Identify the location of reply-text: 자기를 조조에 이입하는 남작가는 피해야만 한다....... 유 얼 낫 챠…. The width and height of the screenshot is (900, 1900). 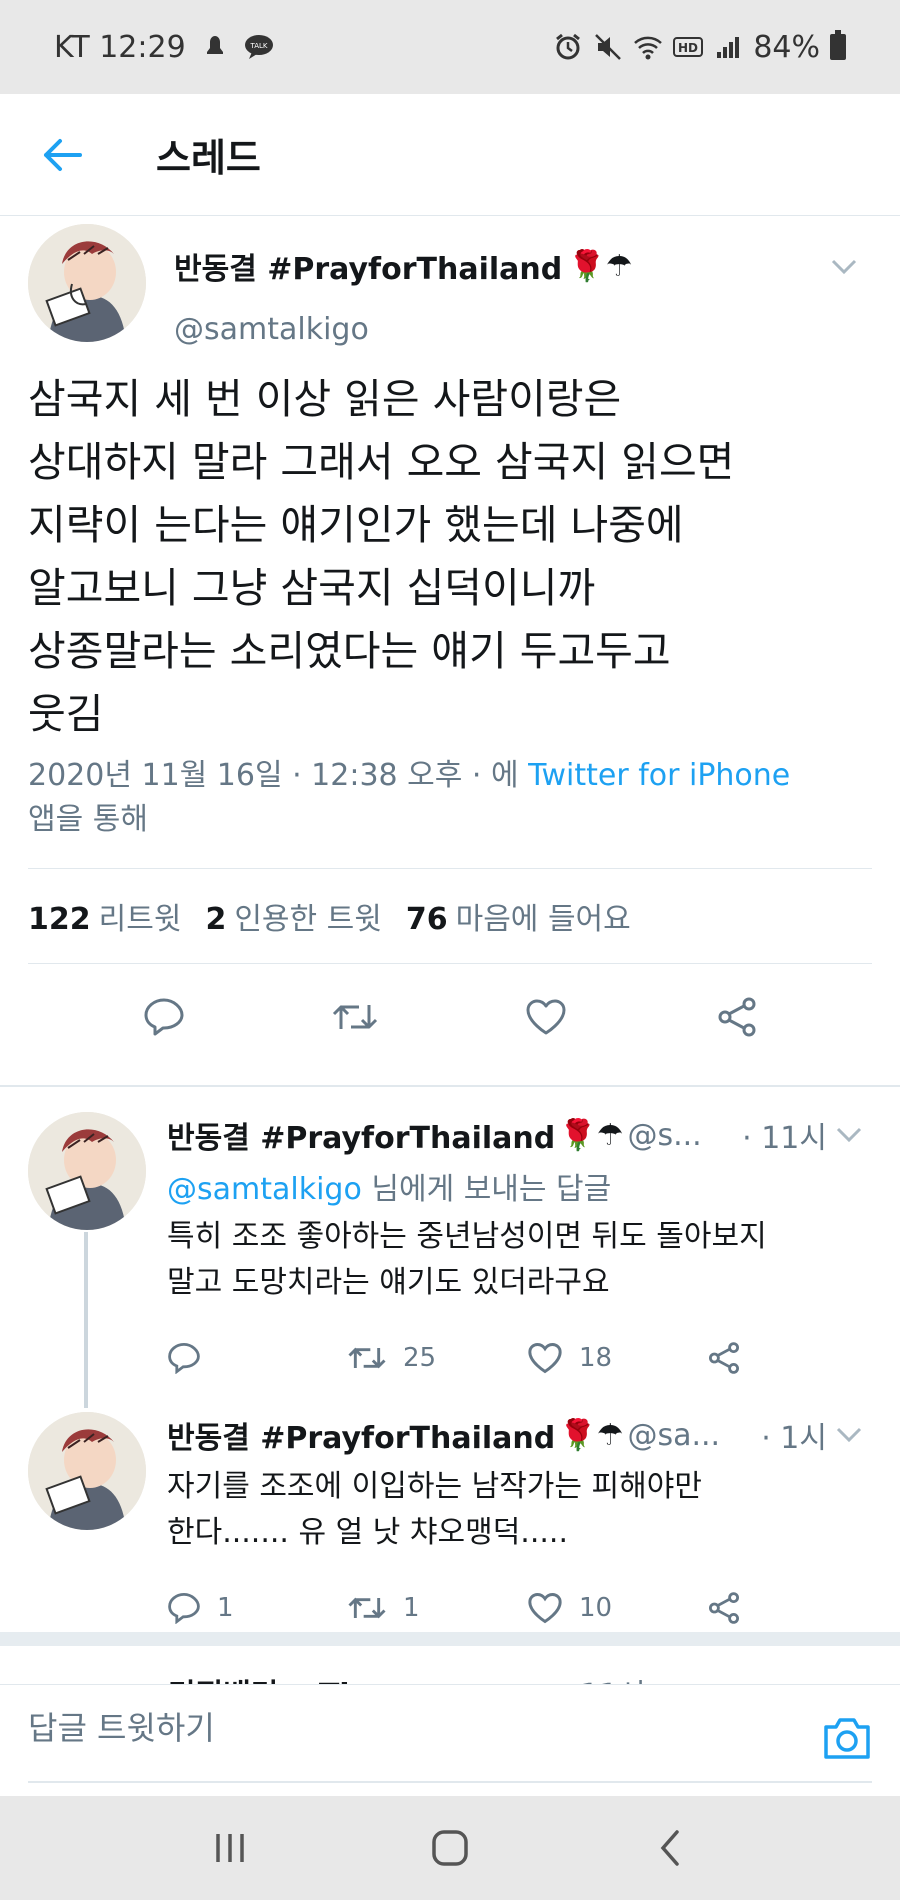
(434, 1509).